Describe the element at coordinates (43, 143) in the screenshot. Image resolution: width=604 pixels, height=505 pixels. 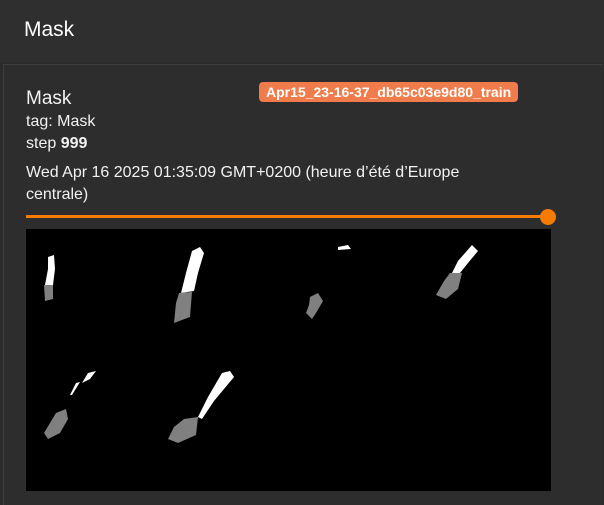
I see `step-prefix: step` at that location.